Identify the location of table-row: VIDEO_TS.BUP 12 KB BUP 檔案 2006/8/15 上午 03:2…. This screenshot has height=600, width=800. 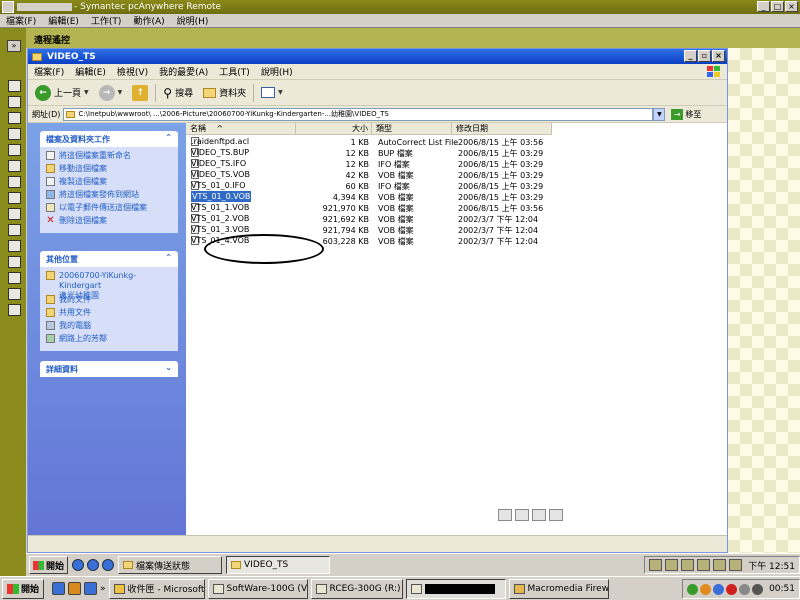
(456, 153).